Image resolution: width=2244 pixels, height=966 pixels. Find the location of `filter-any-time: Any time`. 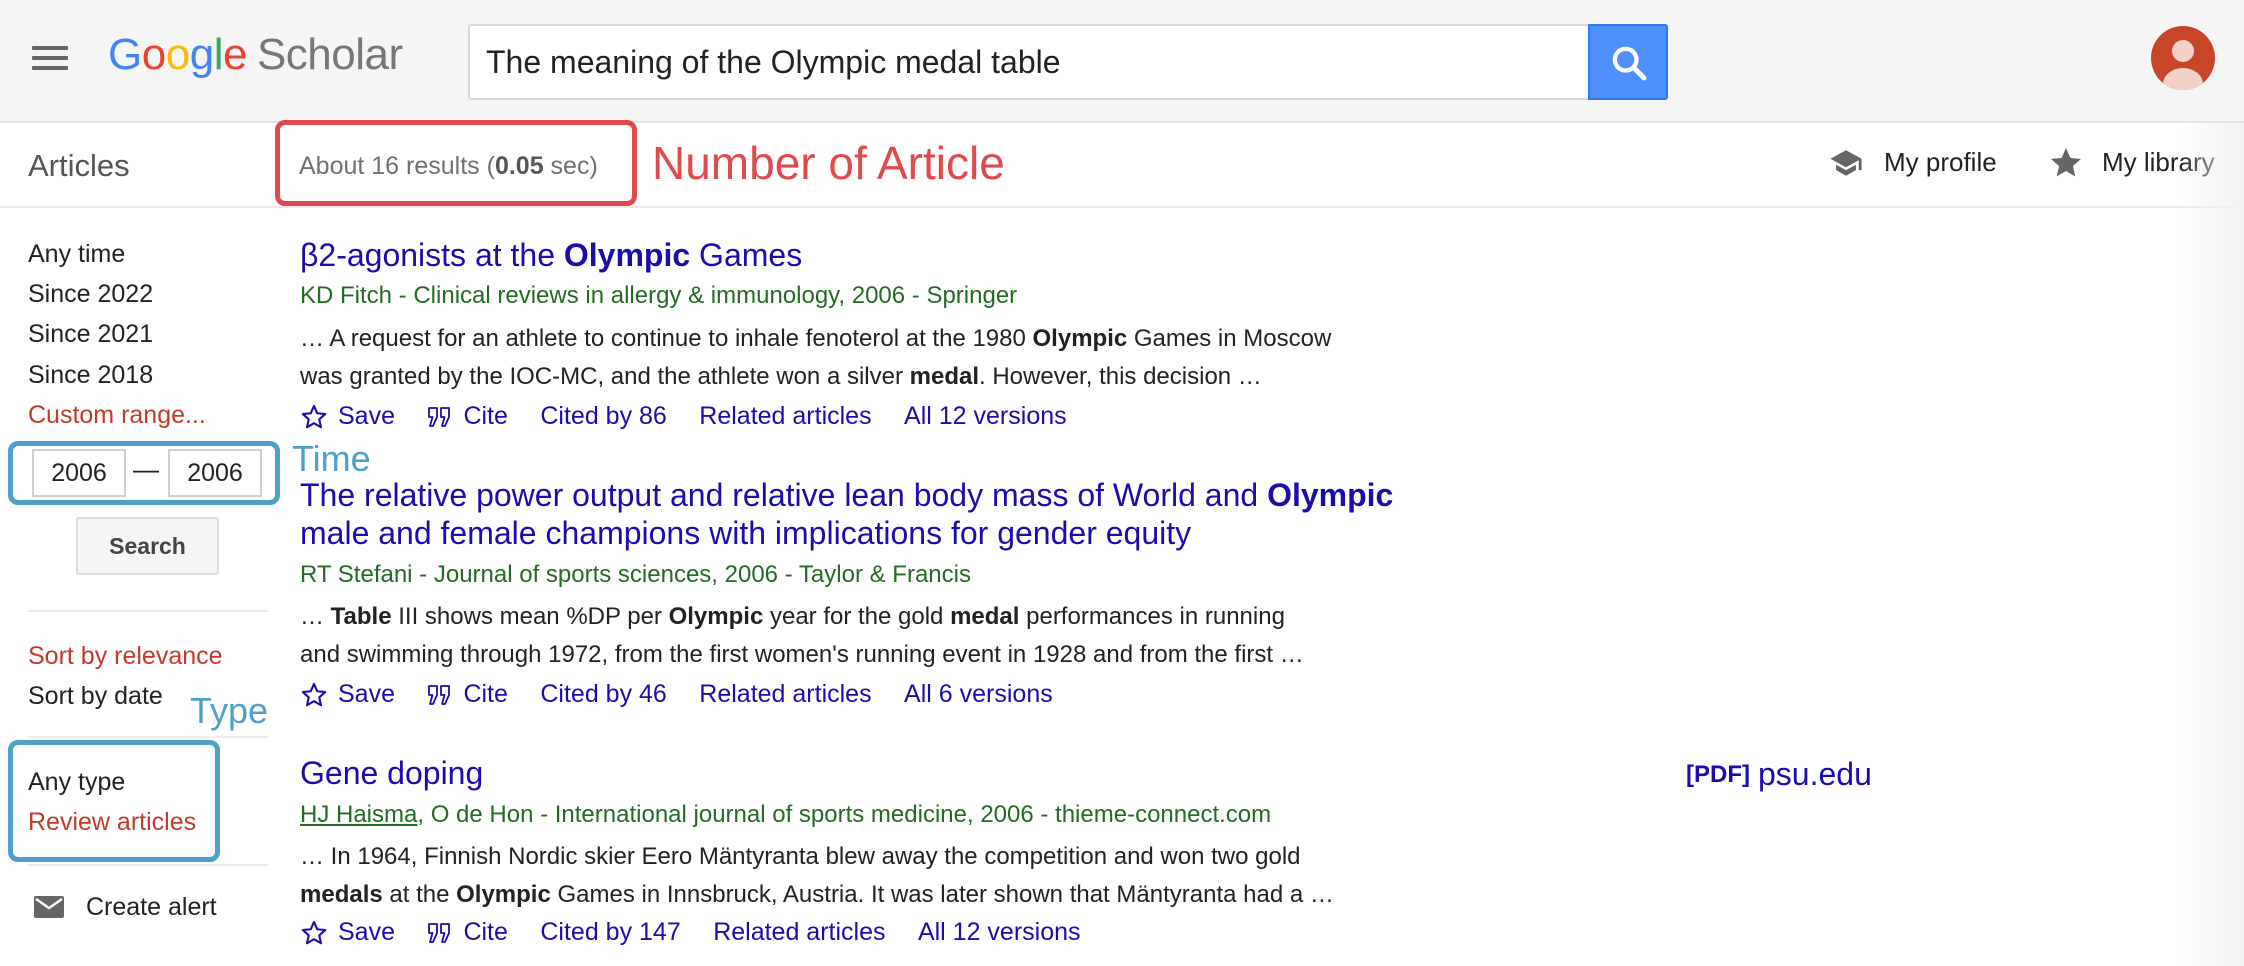

filter-any-time: Any time is located at coordinates (76, 254).